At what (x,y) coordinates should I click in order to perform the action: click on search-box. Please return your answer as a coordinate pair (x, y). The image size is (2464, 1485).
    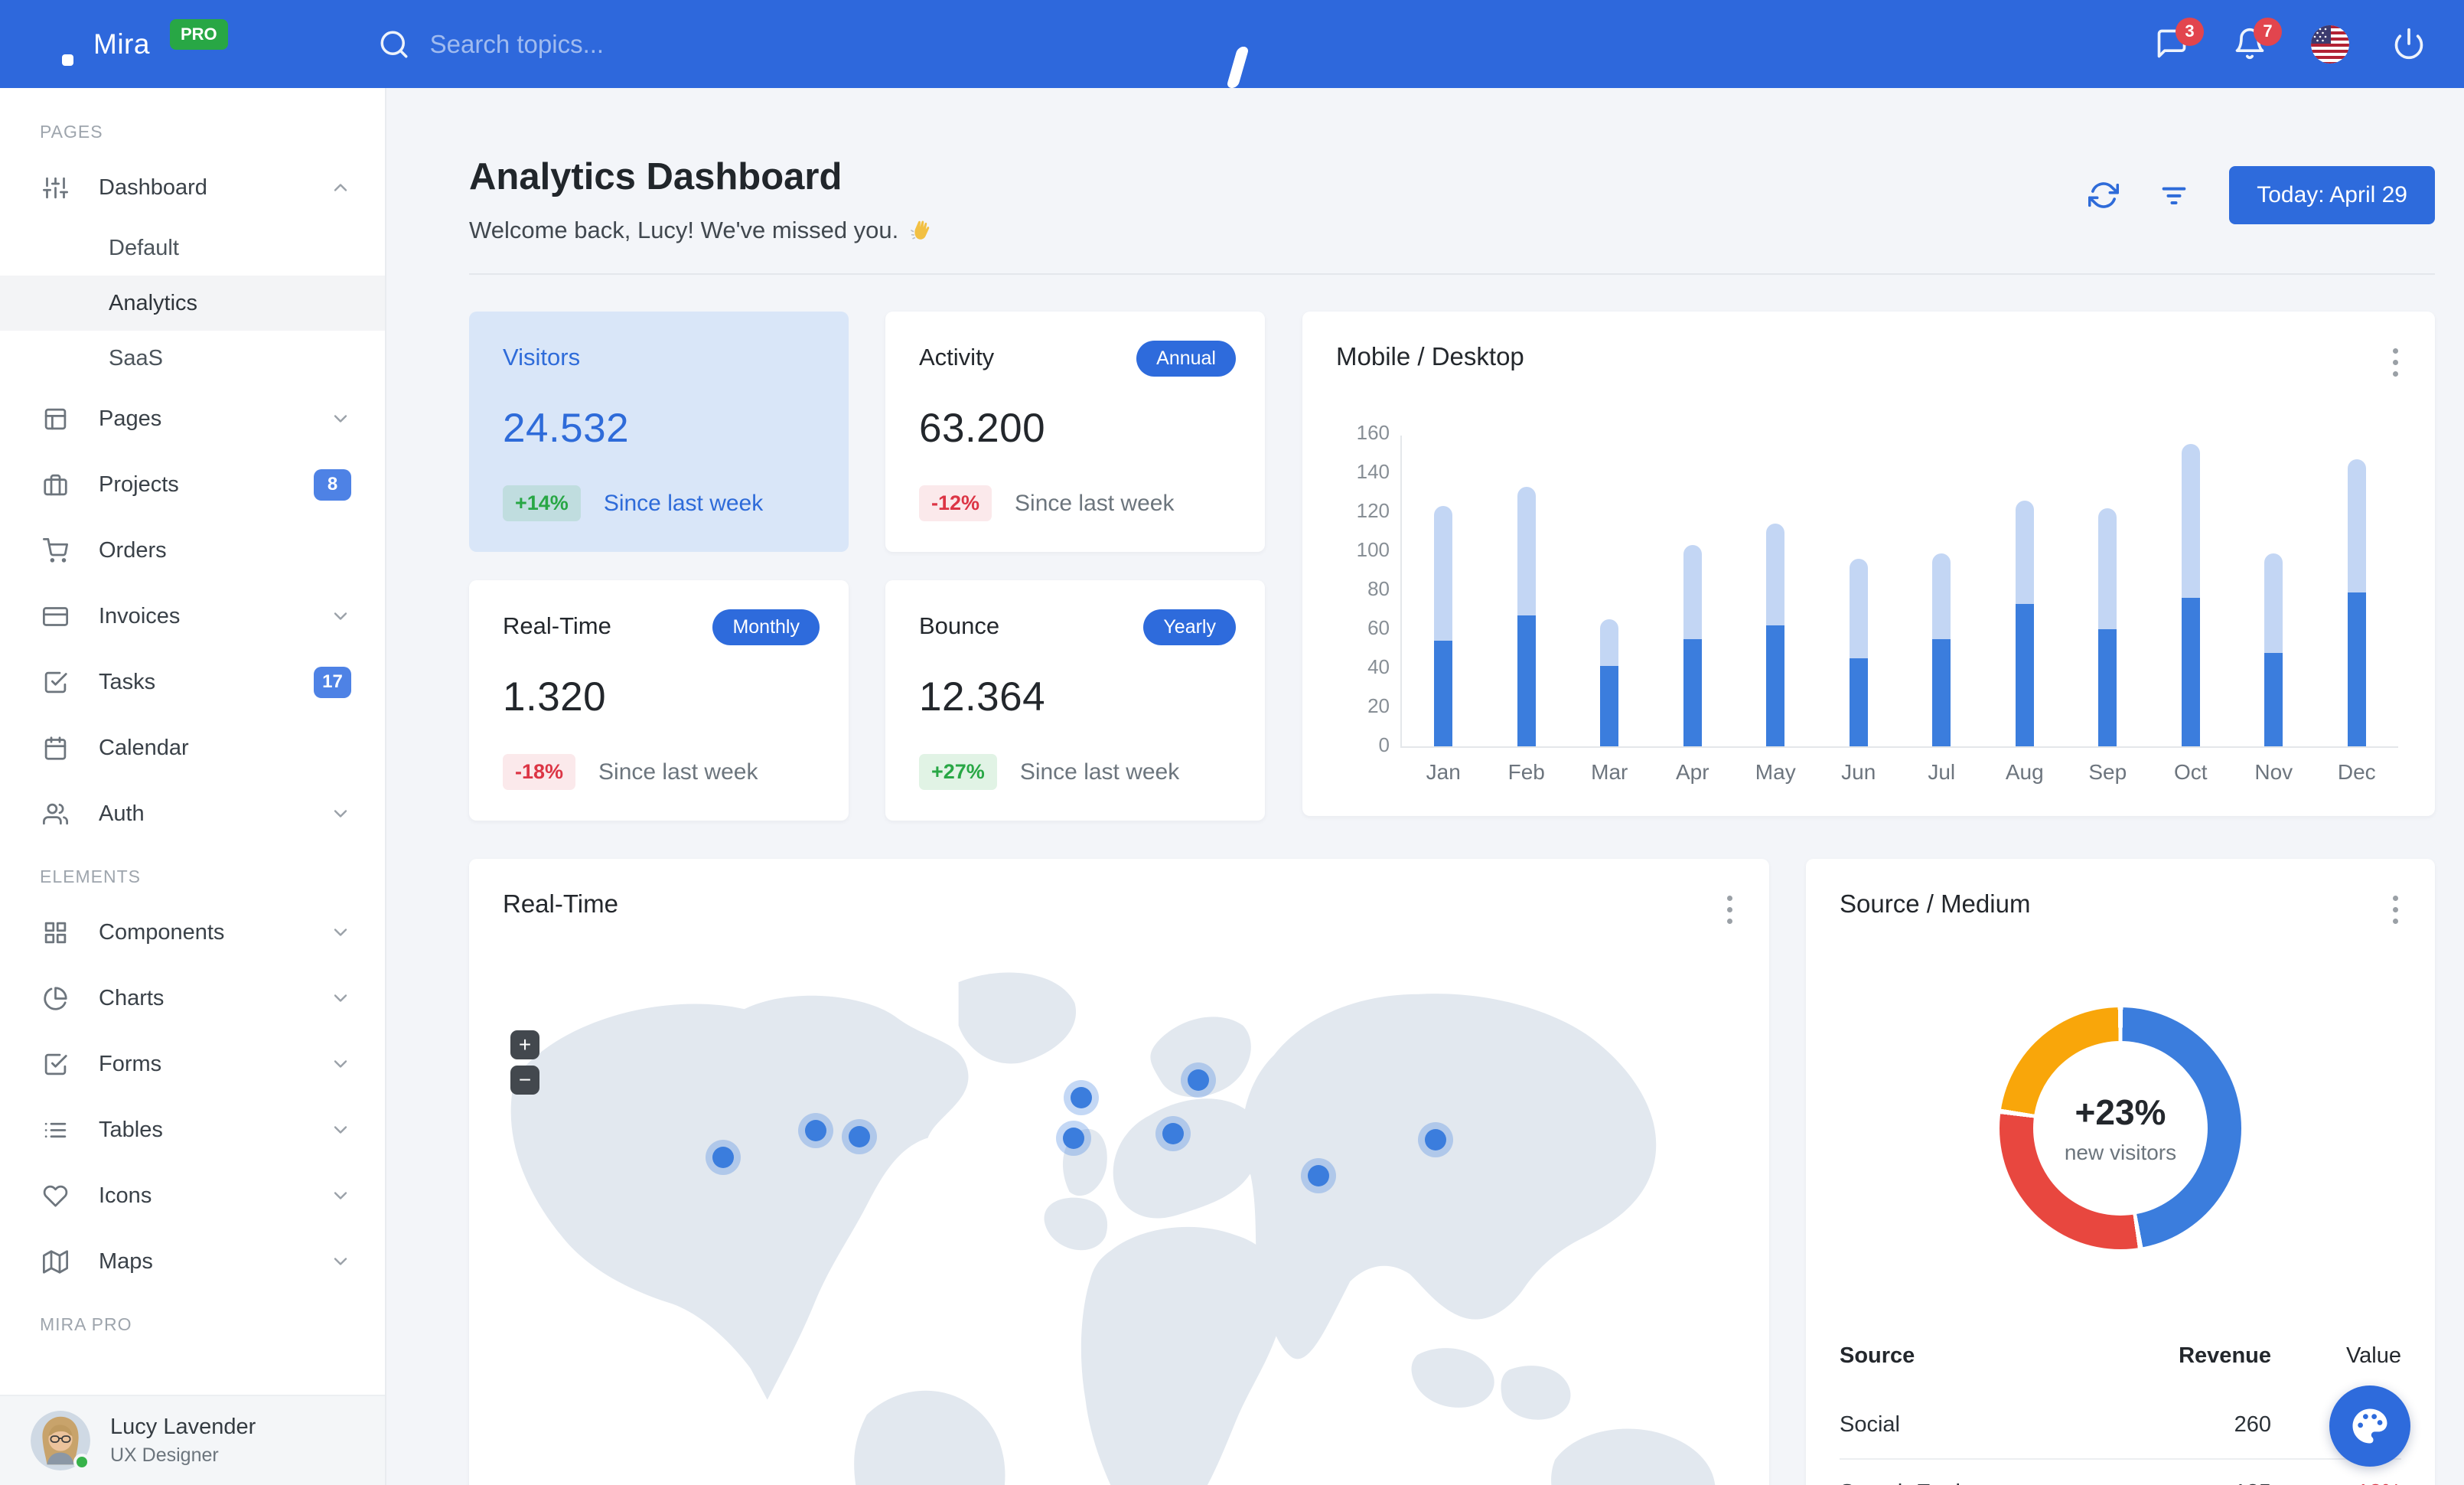
    Looking at the image, I should click on (603, 44).